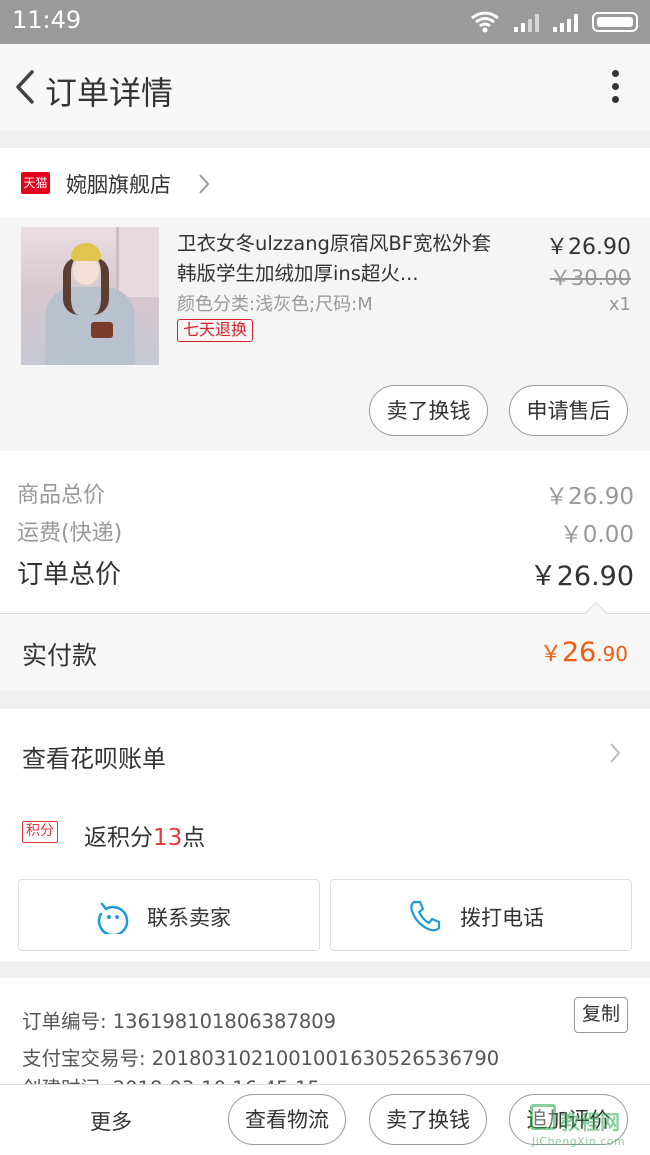 This screenshot has height=1155, width=650. What do you see at coordinates (25, 87) in the screenshot?
I see `back-arrow-icon` at bounding box center [25, 87].